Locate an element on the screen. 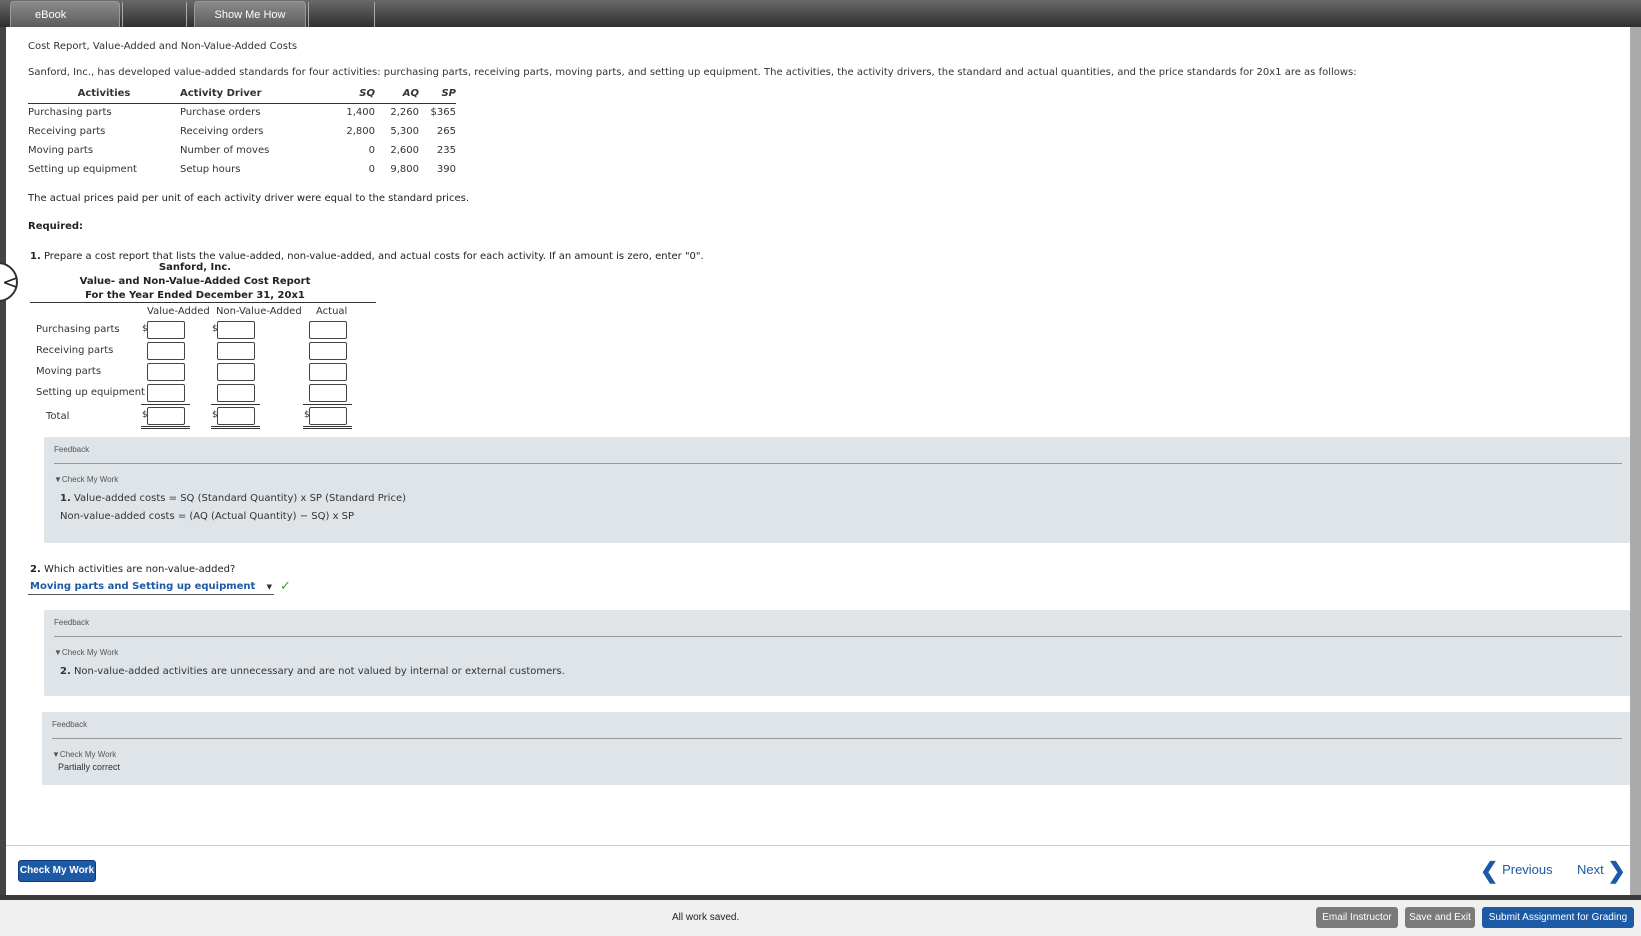 The height and width of the screenshot is (936, 1641). check-my-work-button: Check My Work is located at coordinates (57, 871).